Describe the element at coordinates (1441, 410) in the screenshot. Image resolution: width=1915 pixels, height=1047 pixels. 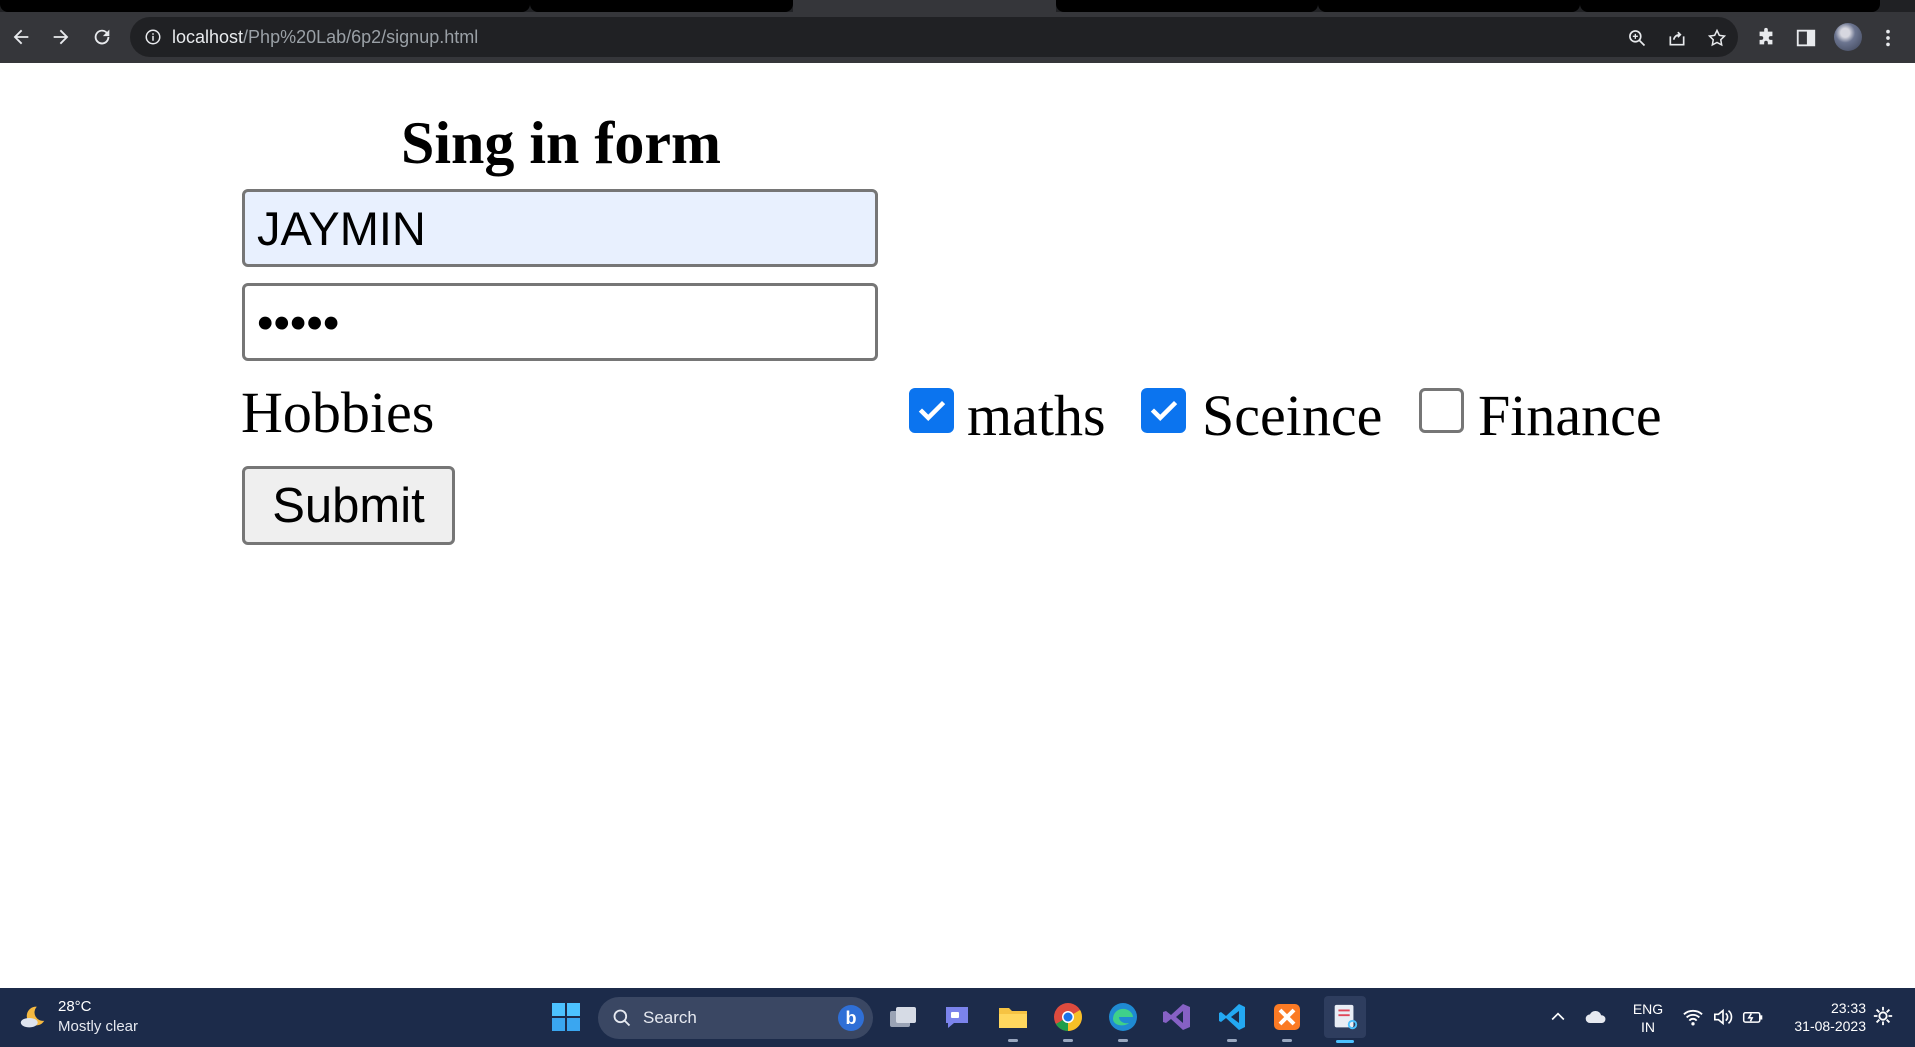
I see `finance-checkbox` at that location.